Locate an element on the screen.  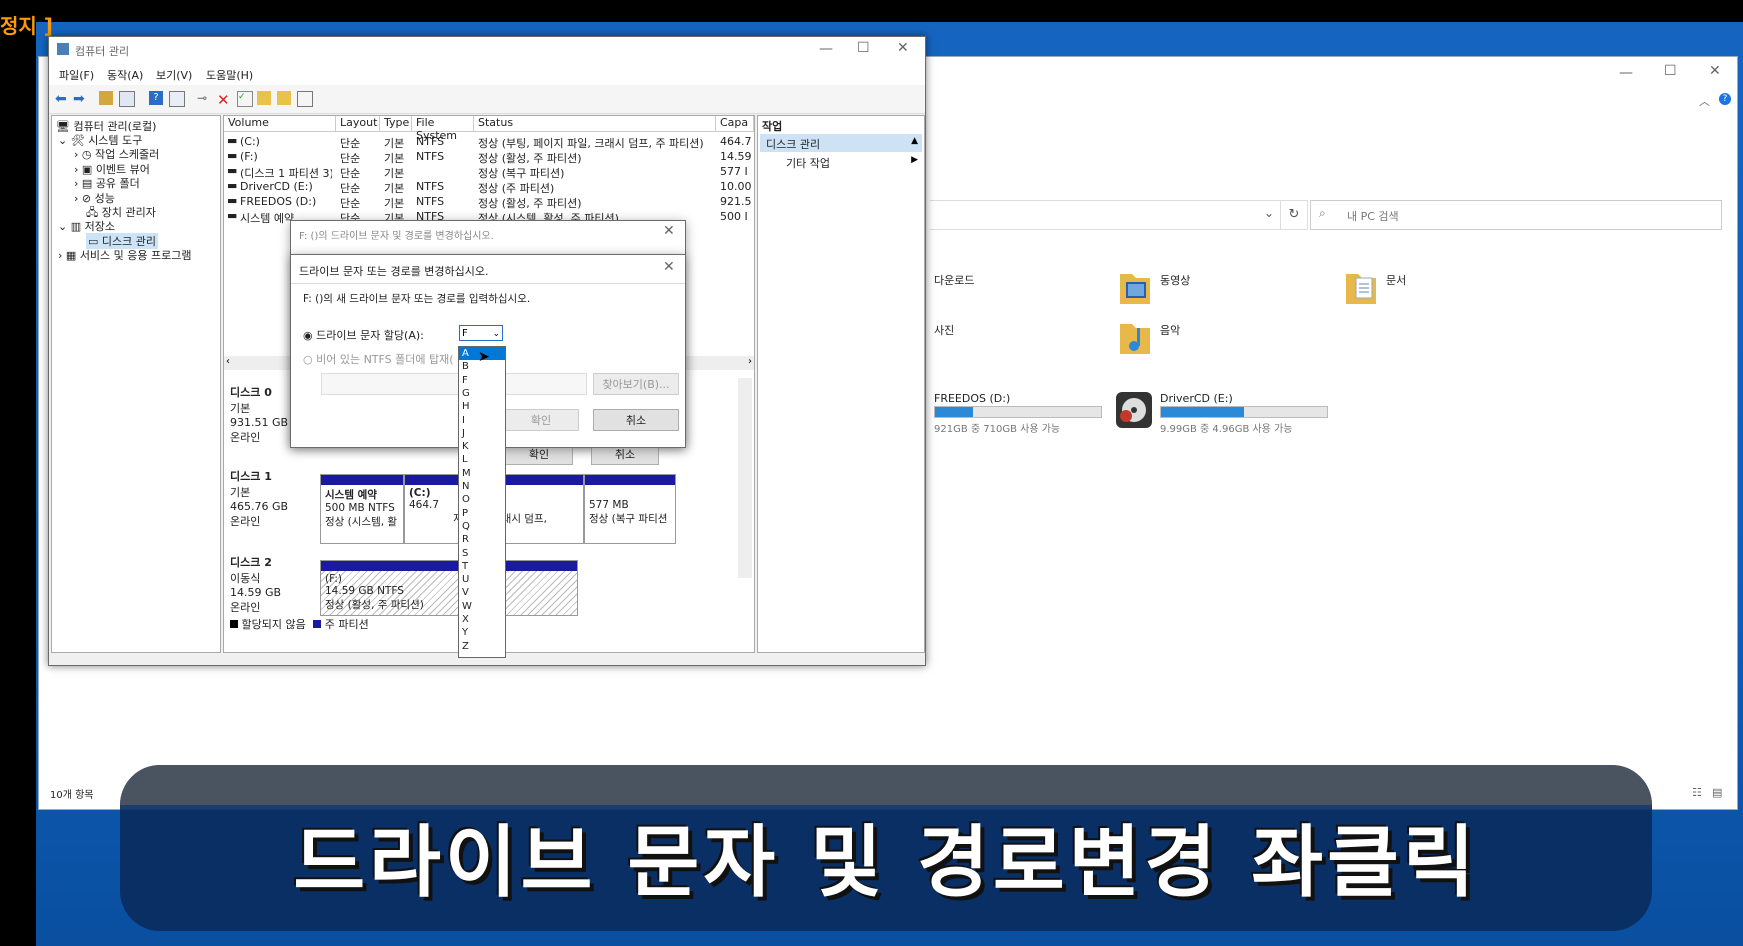
disk2-info: 디스크 2 이동식 14.59 GB 온라인 is located at coordinates (270, 584).